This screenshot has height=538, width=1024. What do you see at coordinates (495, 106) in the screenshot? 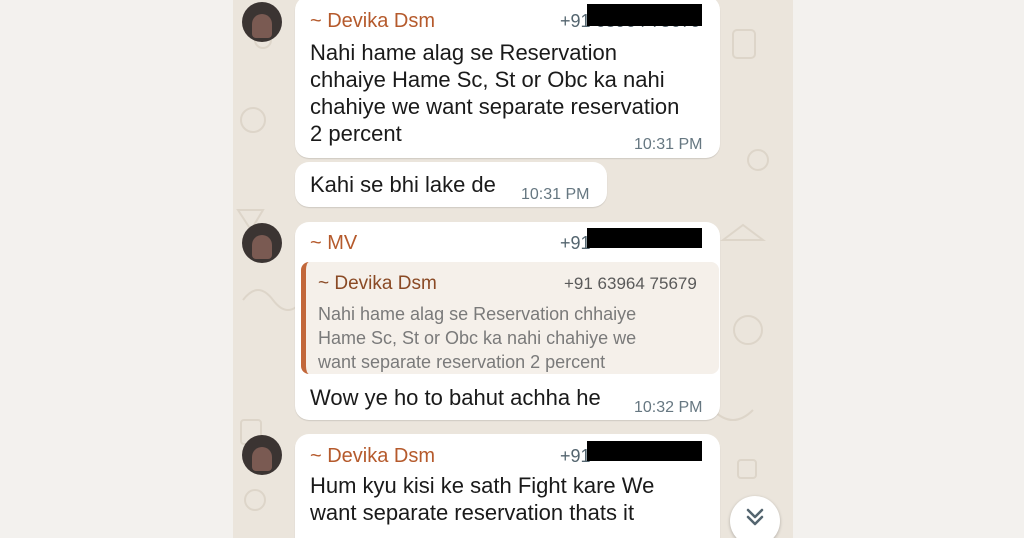
I see `message-line: chahiye we want separate reservation` at bounding box center [495, 106].